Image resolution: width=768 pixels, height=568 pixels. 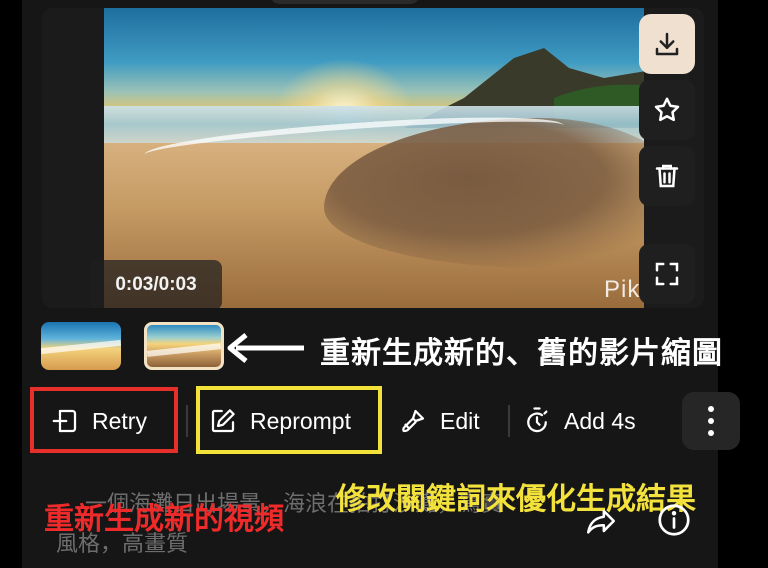 I want to click on thumbnail-new, so click(x=81, y=346).